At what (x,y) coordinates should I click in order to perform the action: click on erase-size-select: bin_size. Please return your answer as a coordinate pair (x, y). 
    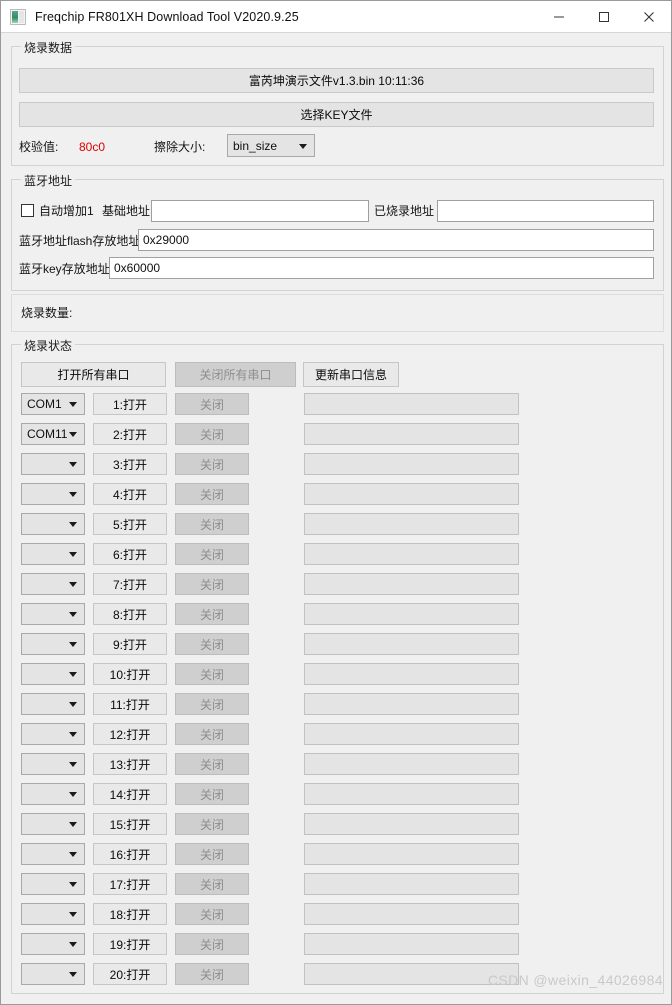
    Looking at the image, I should click on (271, 145).